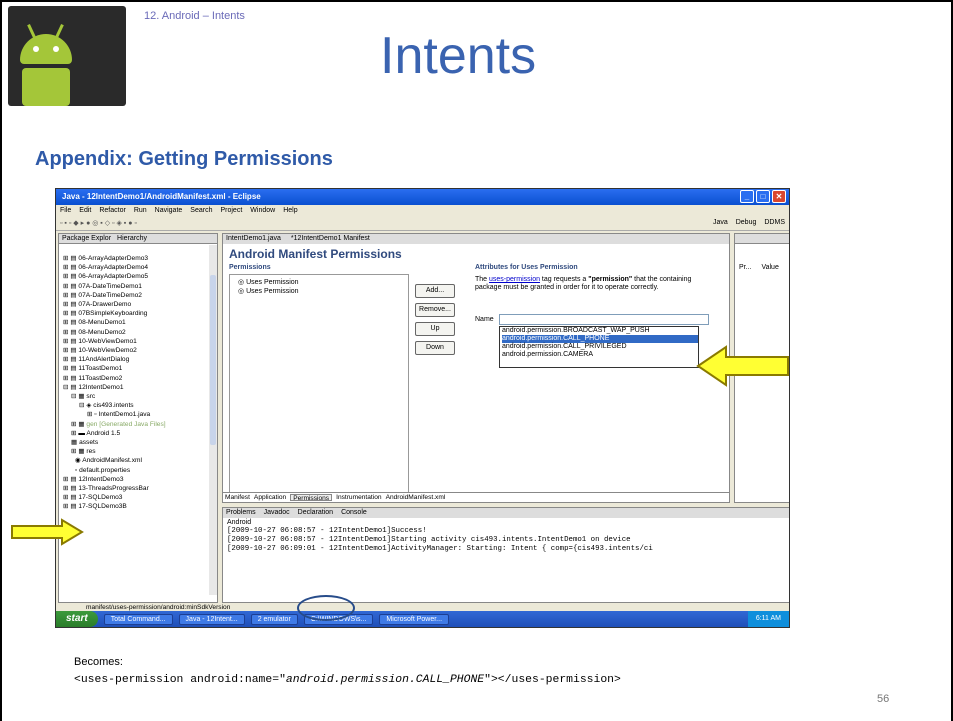 The height and width of the screenshot is (721, 953). I want to click on tree-scrollbar, so click(213, 420).